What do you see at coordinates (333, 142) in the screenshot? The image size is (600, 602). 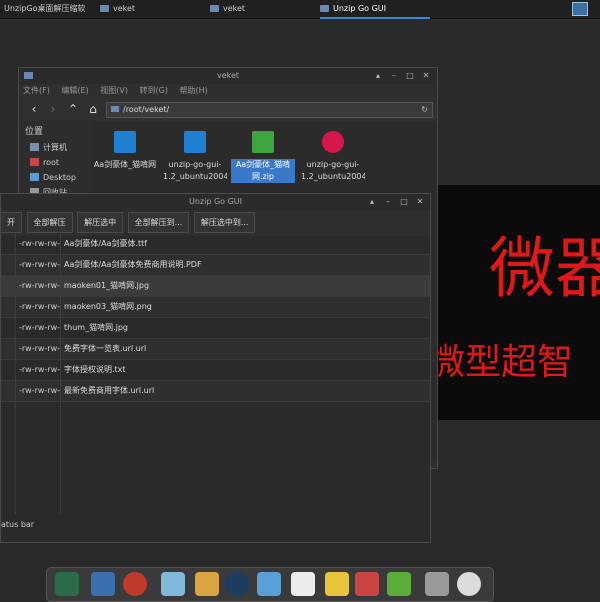 I see `debian-package-icon` at bounding box center [333, 142].